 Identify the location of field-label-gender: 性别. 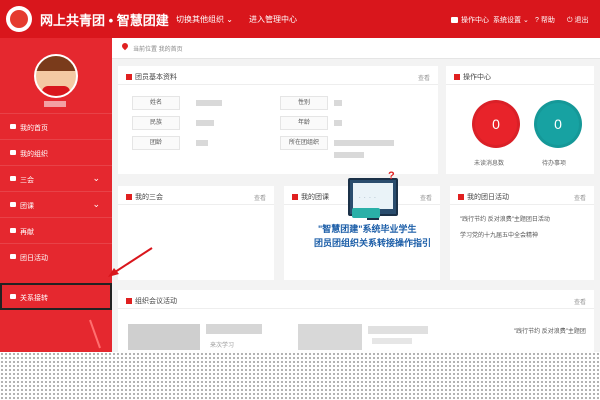
(304, 103).